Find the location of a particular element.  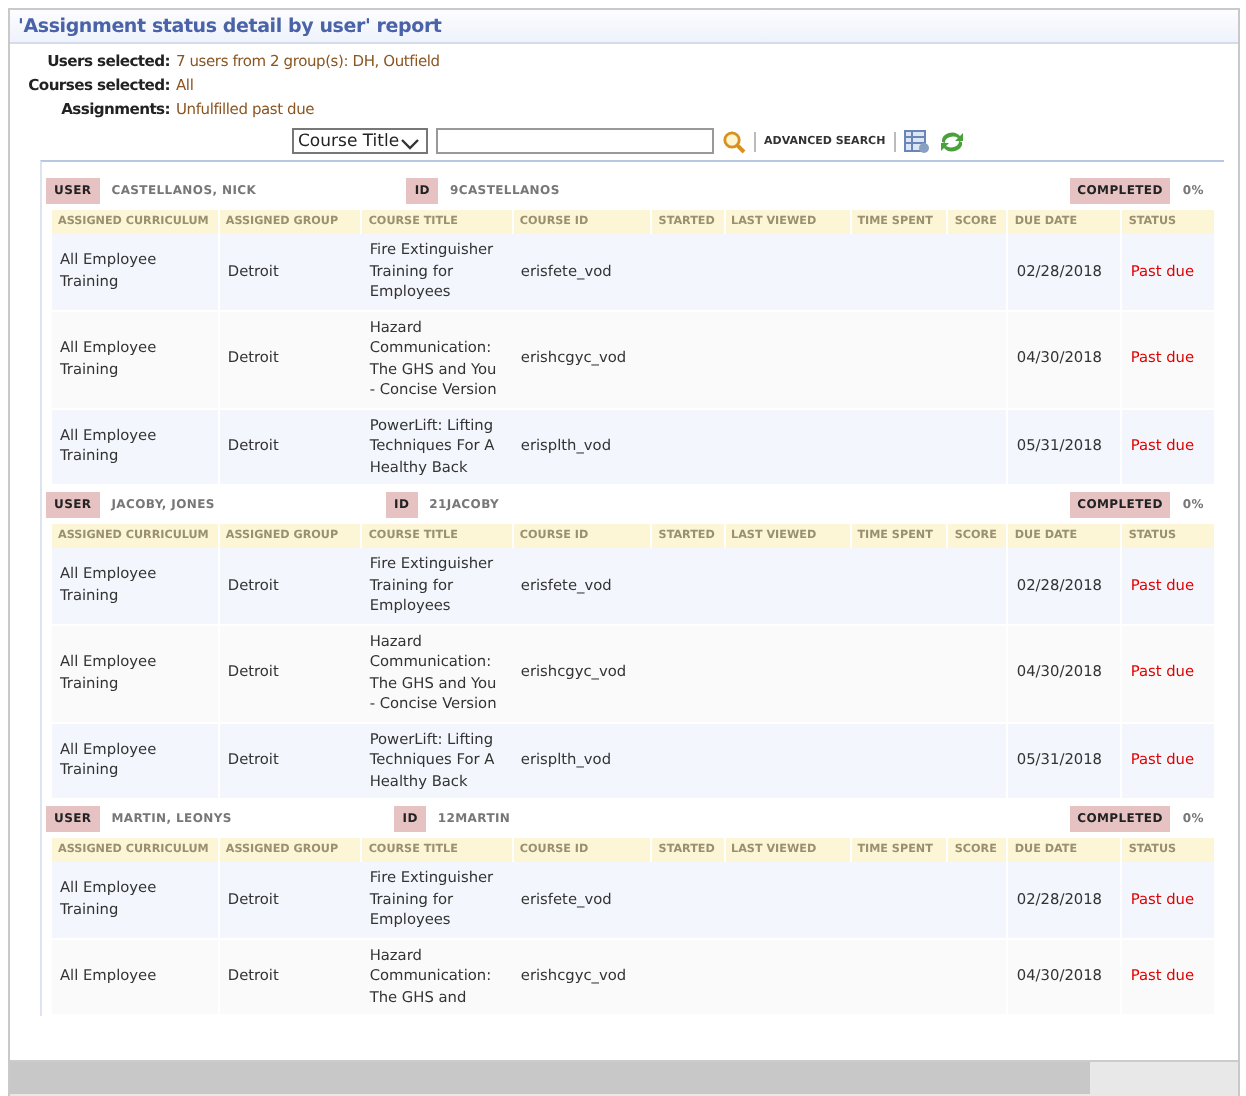

search-icon is located at coordinates (734, 141).